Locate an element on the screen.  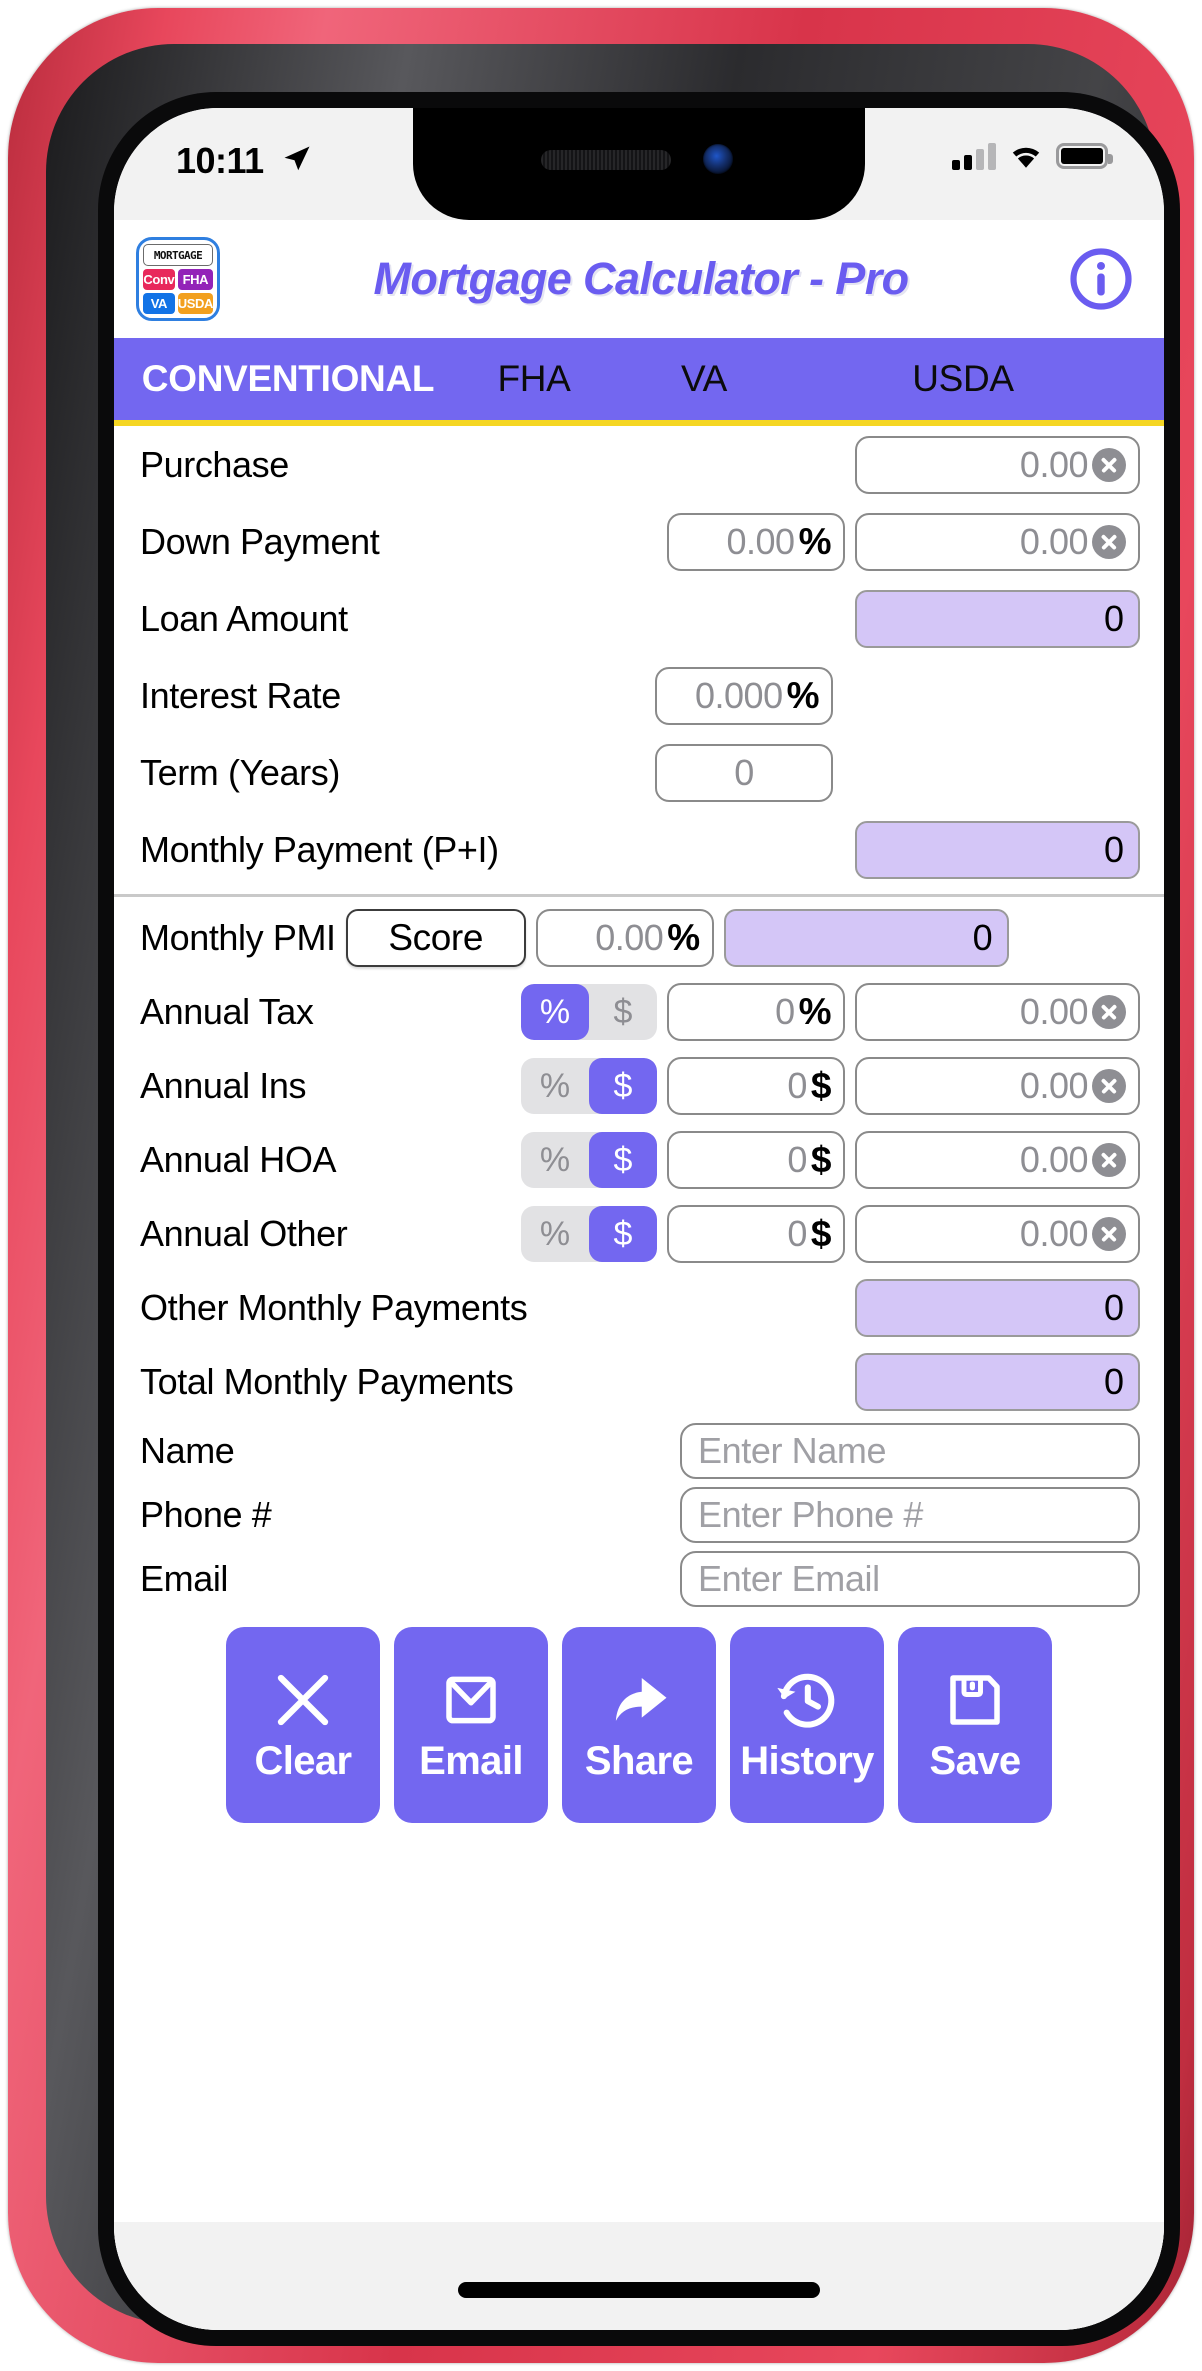
annual-hoa-unit-toggle: % $ is located at coordinates (589, 1160).